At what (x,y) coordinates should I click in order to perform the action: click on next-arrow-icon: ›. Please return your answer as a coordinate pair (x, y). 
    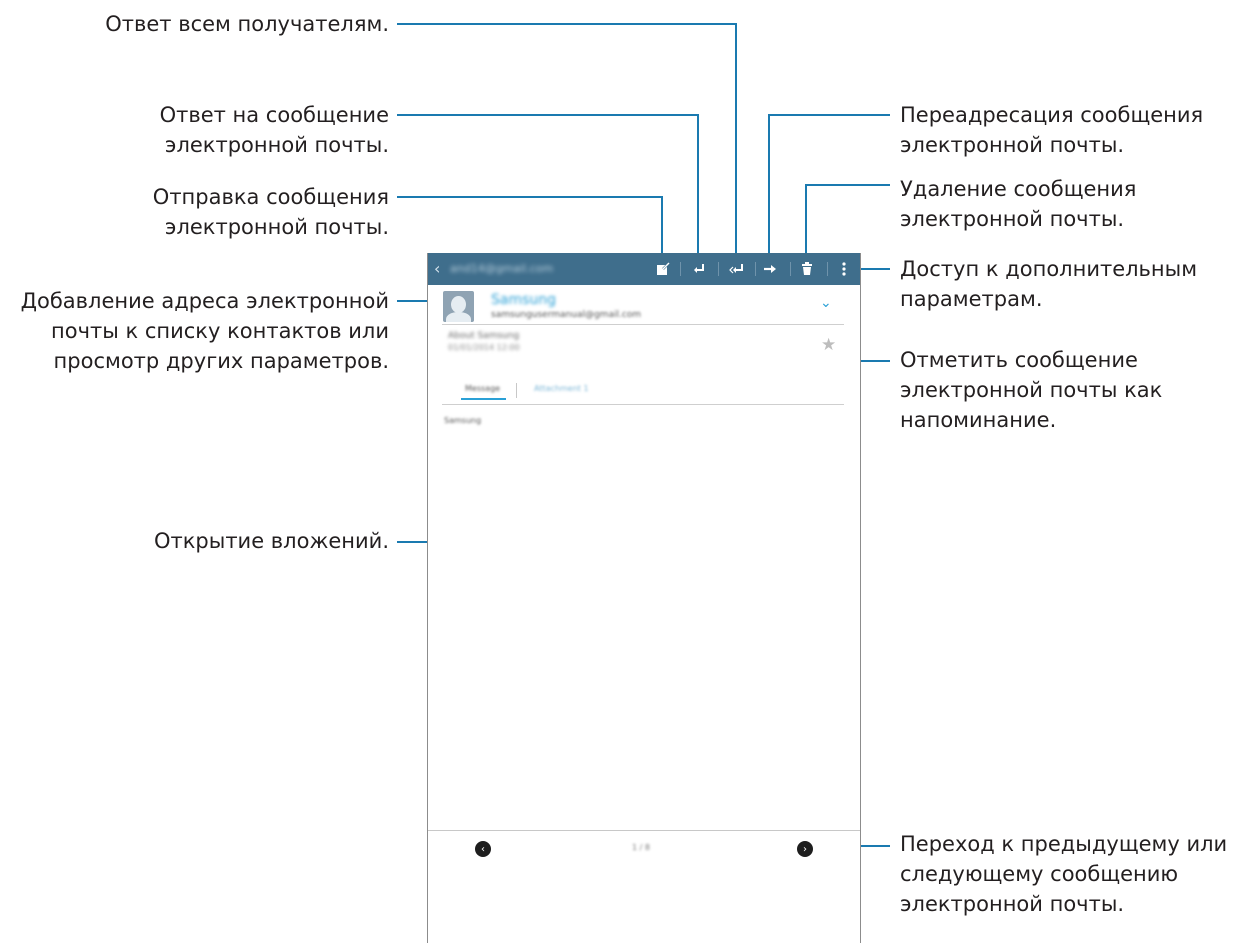
    Looking at the image, I should click on (805, 849).